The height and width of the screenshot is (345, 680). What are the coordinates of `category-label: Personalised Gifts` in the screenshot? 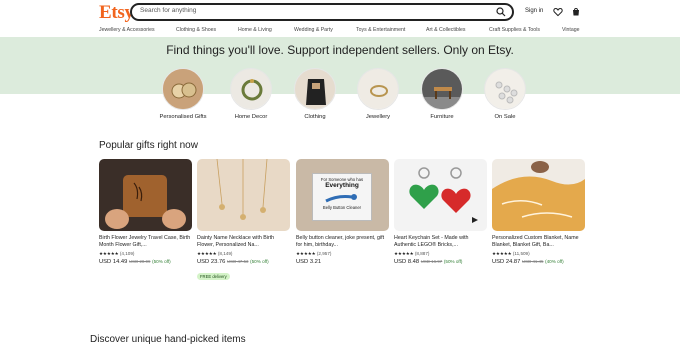 It's located at (183, 117).